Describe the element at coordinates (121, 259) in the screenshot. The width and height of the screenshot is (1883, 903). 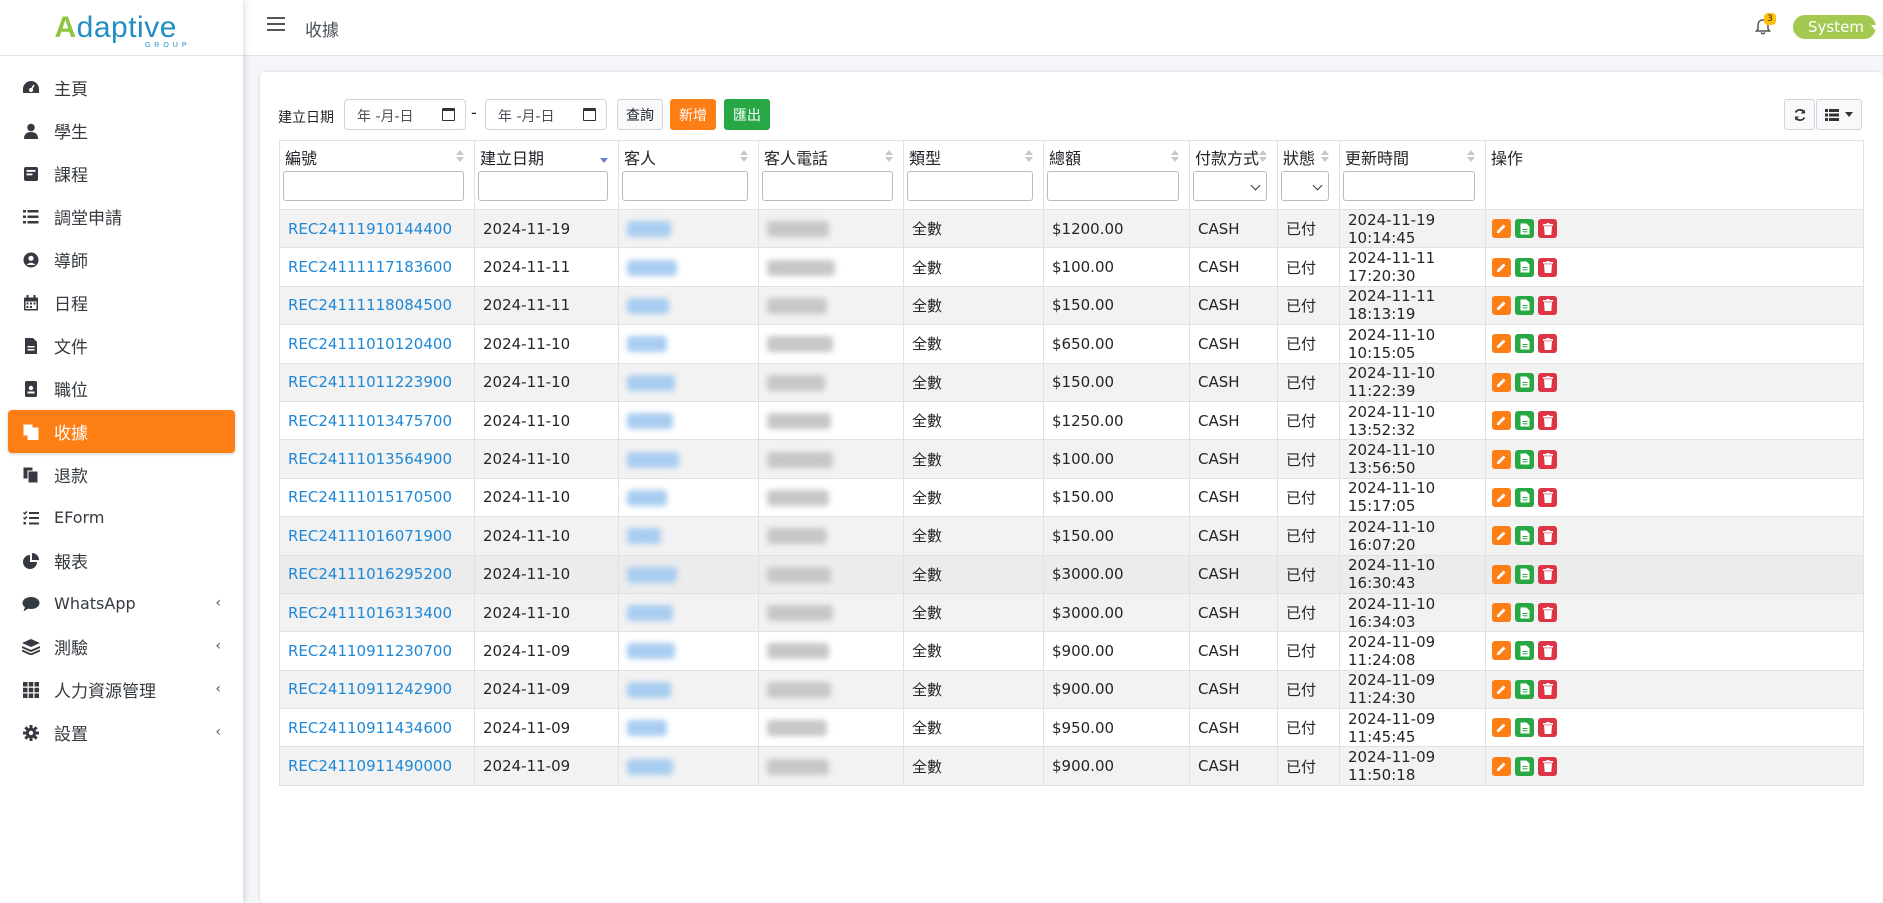
I see `sidebar-item-4: 導師` at that location.